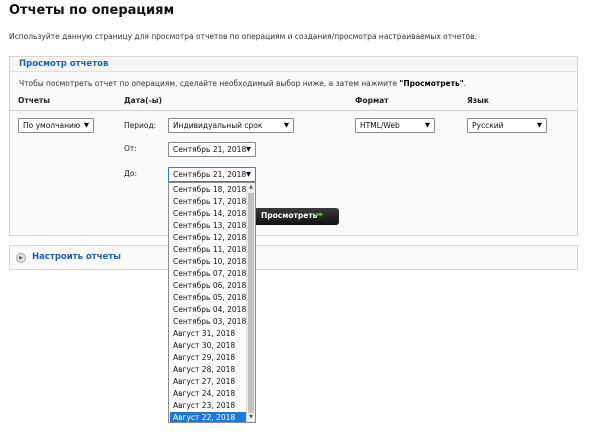  Describe the element at coordinates (218, 125) in the screenshot. I see `period-select-value: Индивидуальный срок` at that location.